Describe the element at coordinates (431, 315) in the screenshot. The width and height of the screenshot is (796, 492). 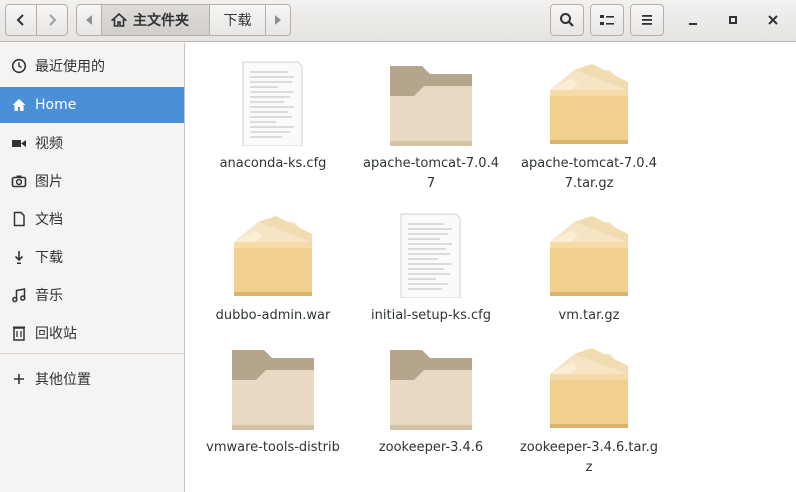
I see `file-name: initial-setup-ks.cfg` at that location.